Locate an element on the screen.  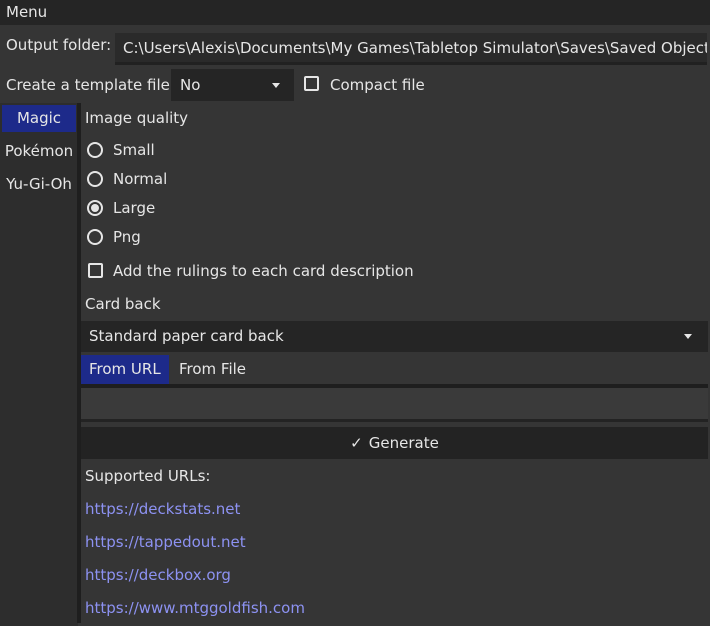
sidebar-item-label: Yu-Gi-Oh is located at coordinates (39, 184).